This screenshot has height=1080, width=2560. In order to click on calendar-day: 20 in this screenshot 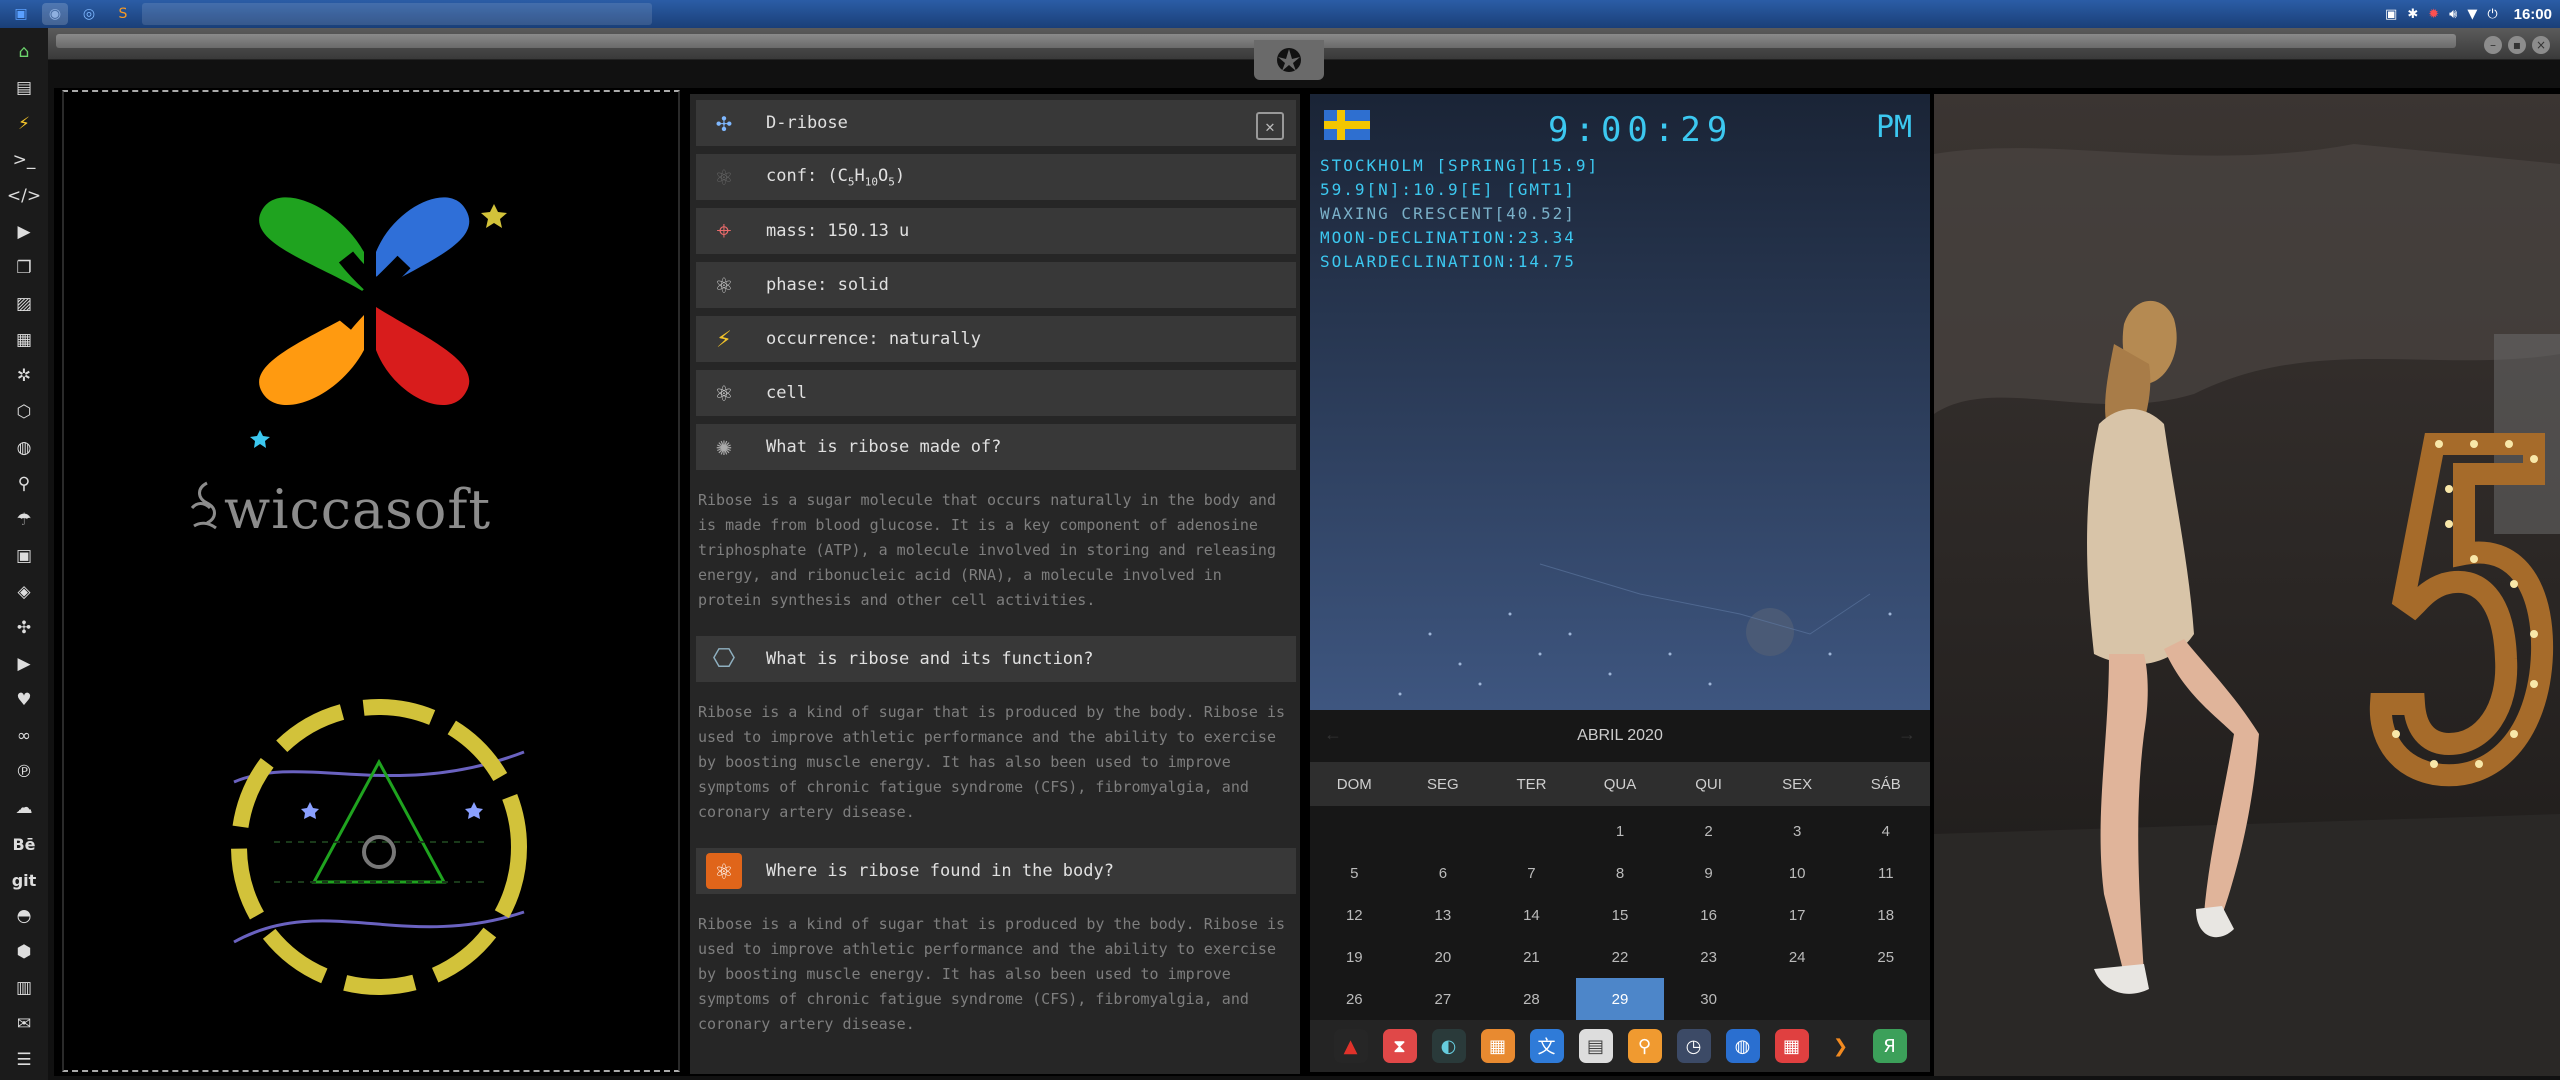, I will do `click(1443, 957)`.